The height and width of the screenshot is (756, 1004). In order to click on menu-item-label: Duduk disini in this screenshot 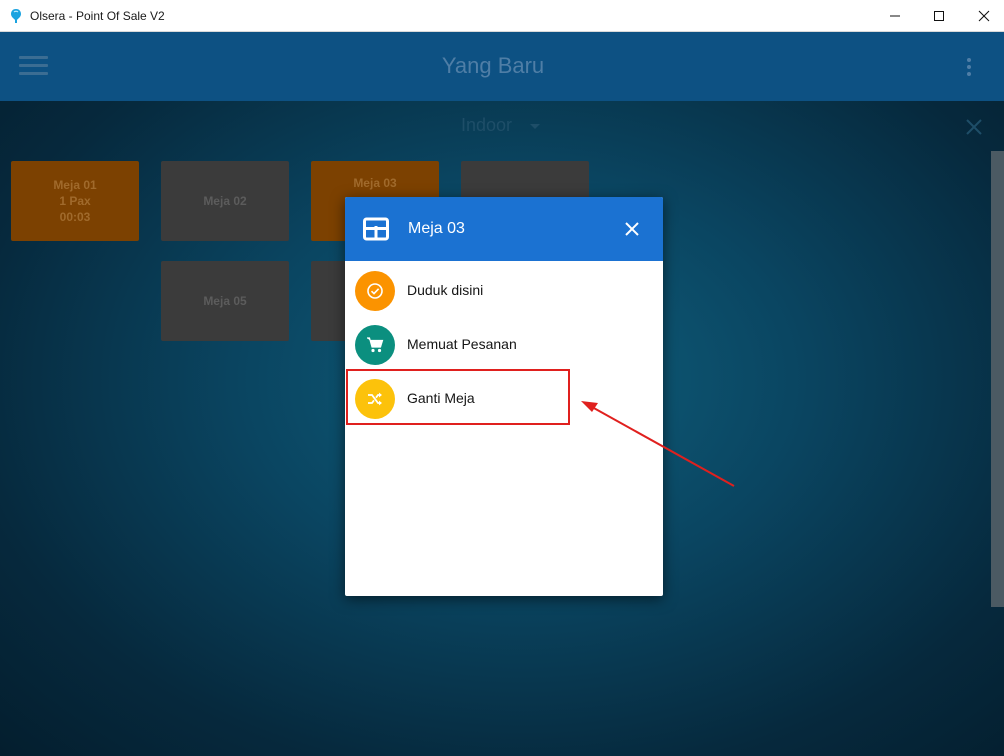, I will do `click(445, 290)`.